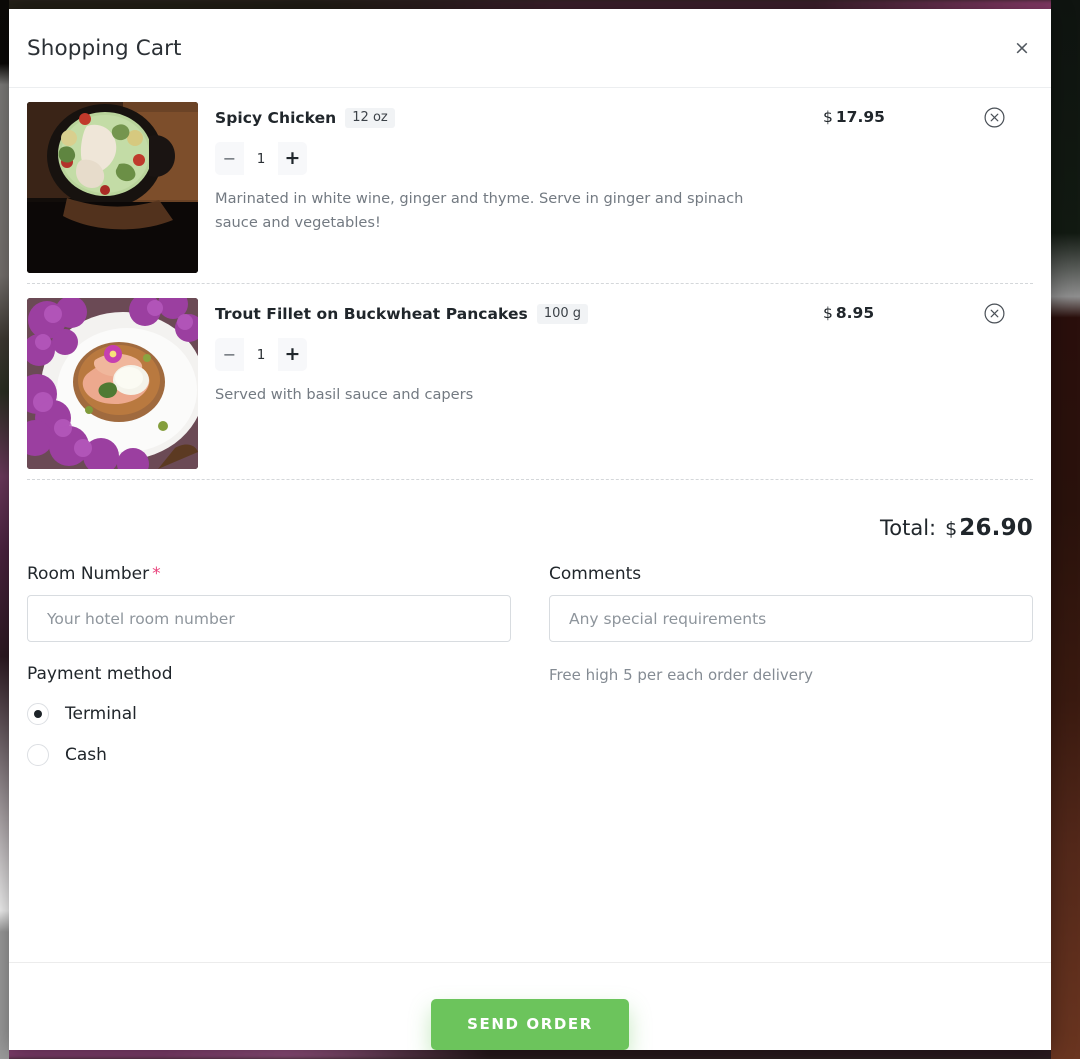 This screenshot has height=1059, width=1080. Describe the element at coordinates (269, 574) in the screenshot. I see `room-number-label: Room Number *` at that location.